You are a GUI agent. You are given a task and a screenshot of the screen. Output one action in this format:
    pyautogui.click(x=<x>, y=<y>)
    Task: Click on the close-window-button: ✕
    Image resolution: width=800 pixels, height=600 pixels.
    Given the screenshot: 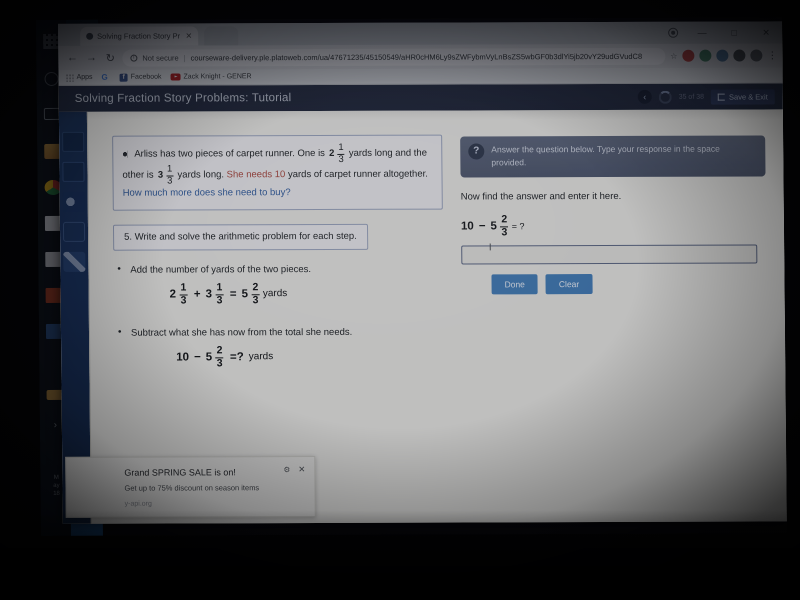 What is the action you would take?
    pyautogui.click(x=766, y=32)
    